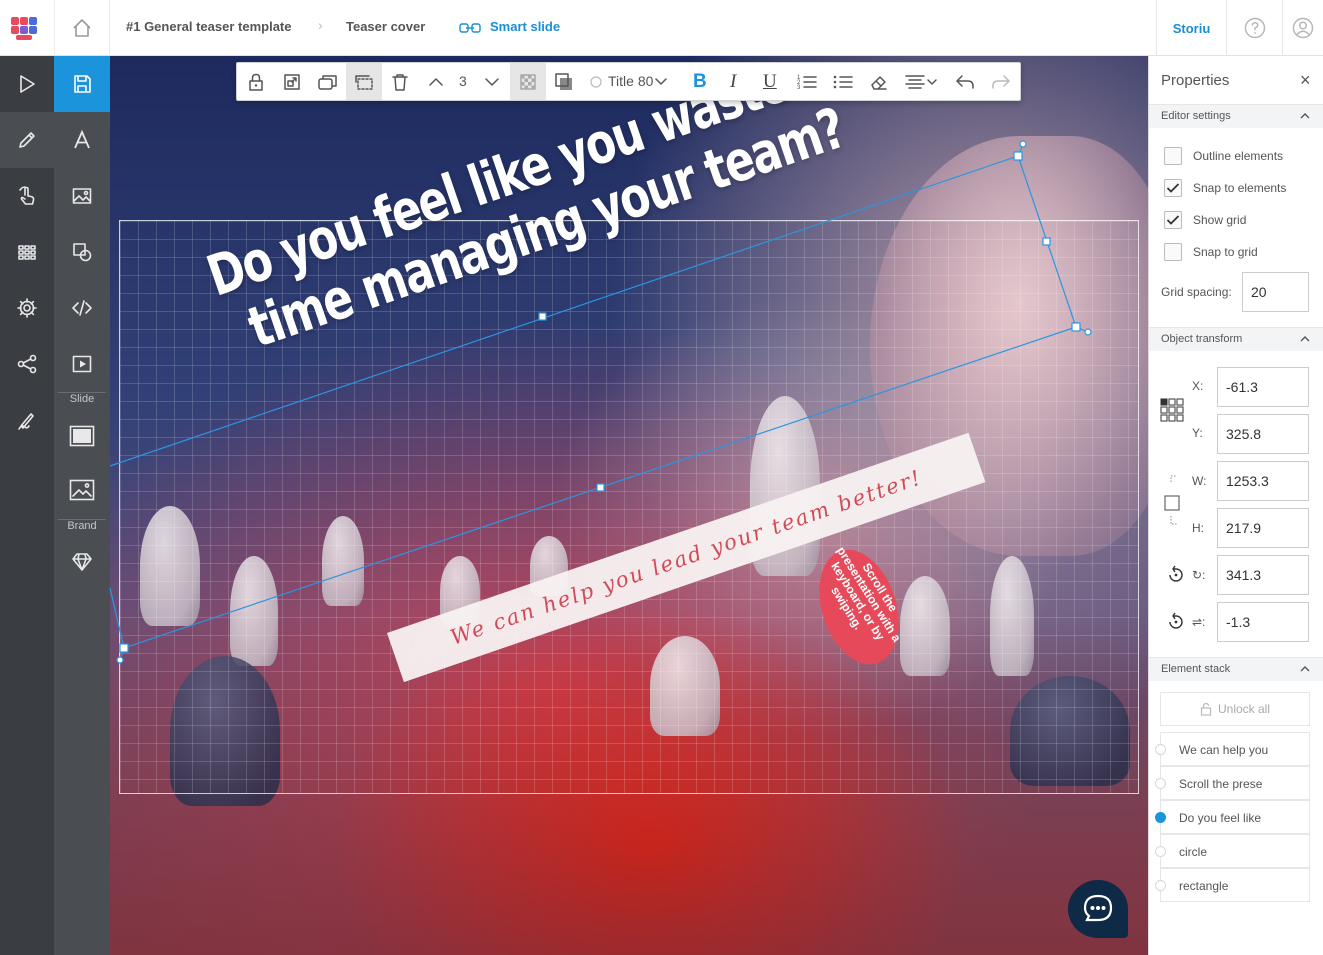 The width and height of the screenshot is (1323, 955). I want to click on pencil-icon, so click(27, 140).